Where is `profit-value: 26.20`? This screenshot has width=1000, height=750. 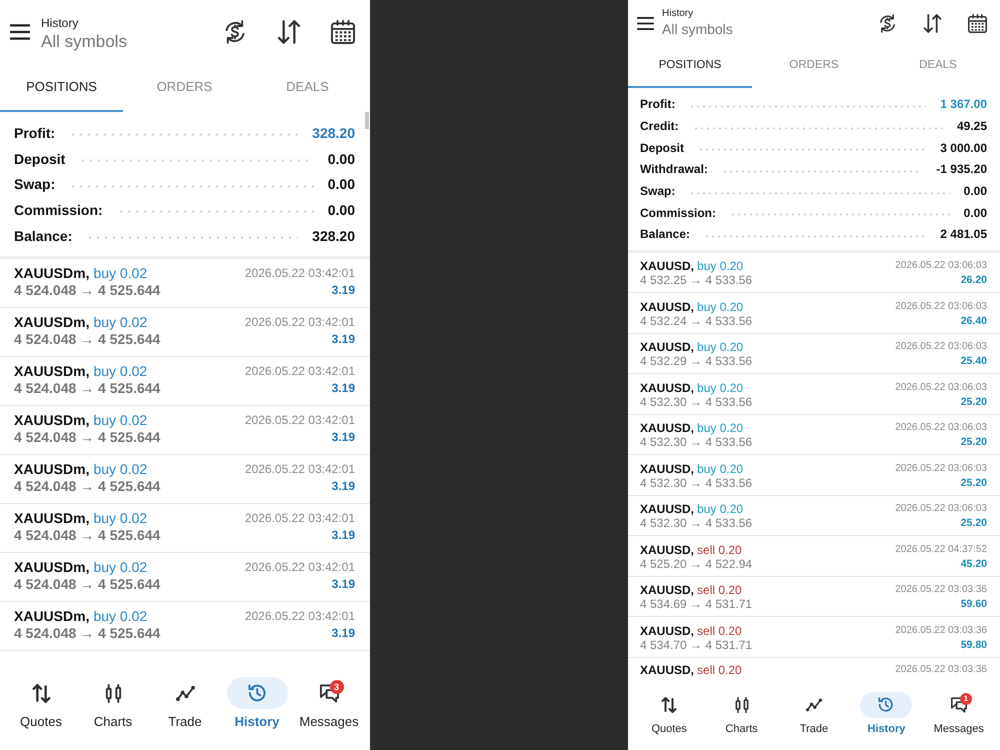 profit-value: 26.20 is located at coordinates (973, 280).